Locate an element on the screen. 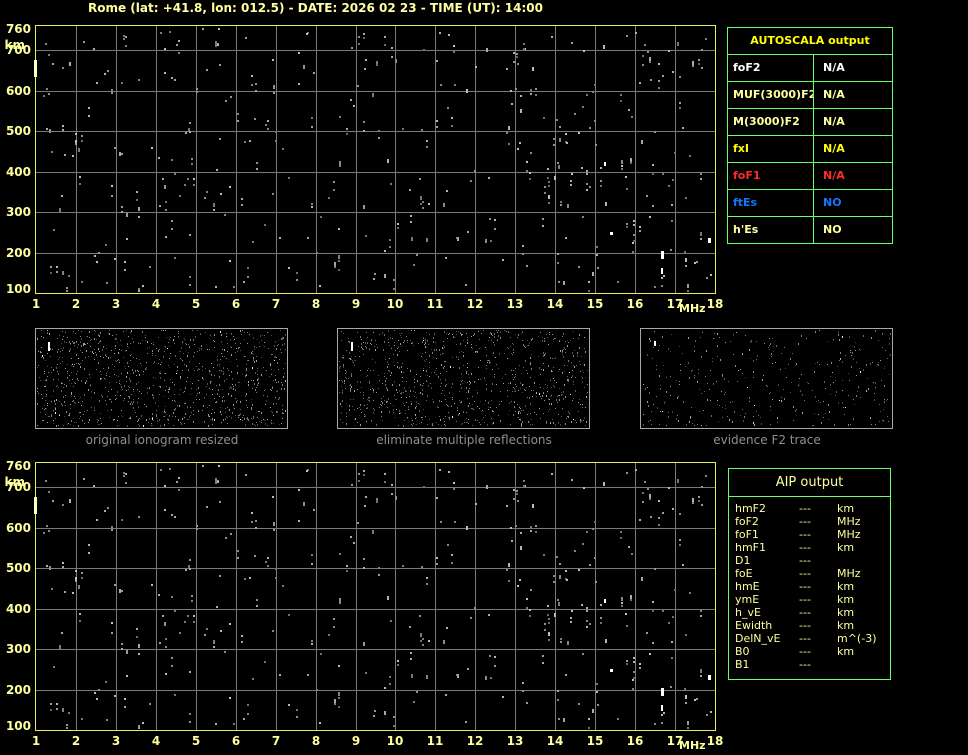 Image resolution: width=968 pixels, height=755 pixels. x-axis-tick-label: 10 is located at coordinates (395, 741).